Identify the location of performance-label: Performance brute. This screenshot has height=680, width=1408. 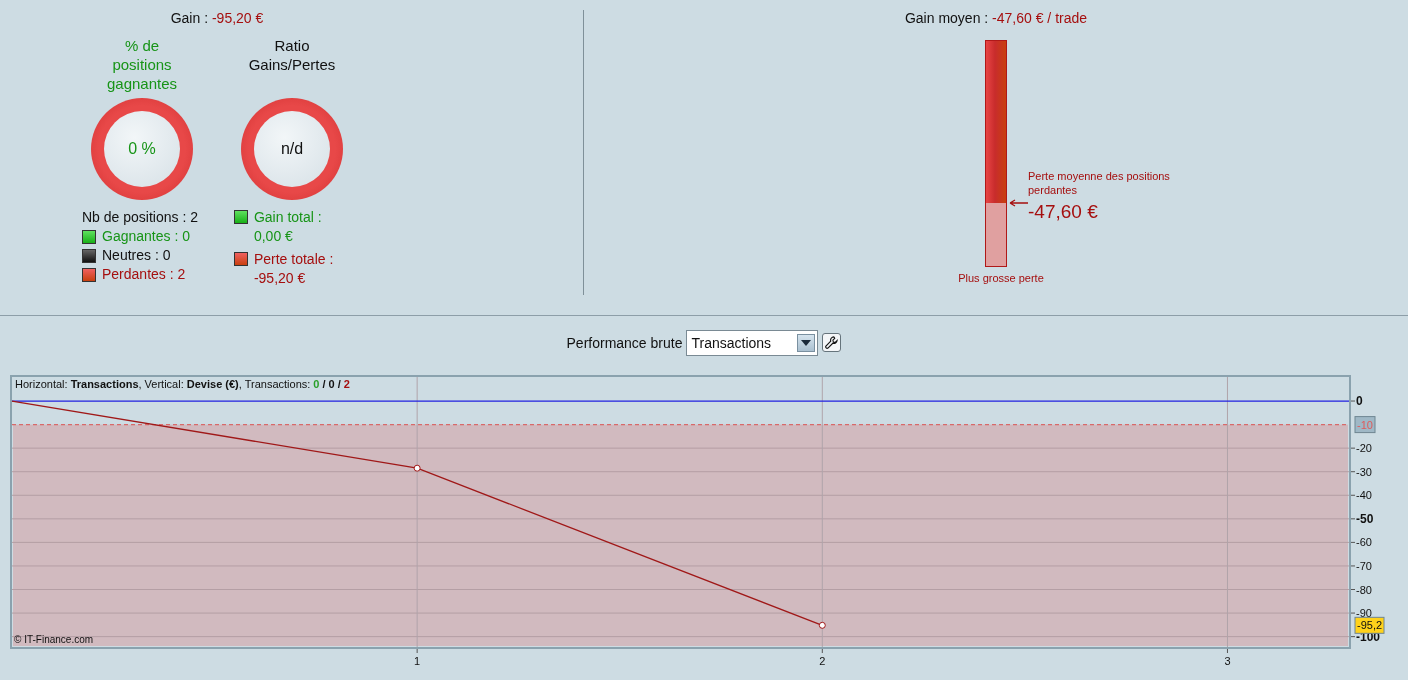
(624, 342).